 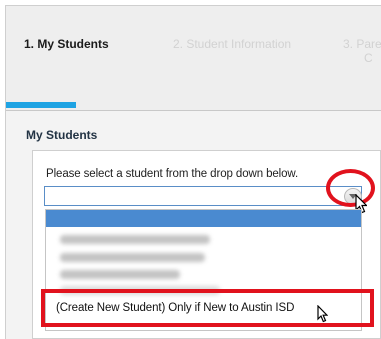 What do you see at coordinates (66, 44) in the screenshot?
I see `tab-my-students: 1. My Students` at bounding box center [66, 44].